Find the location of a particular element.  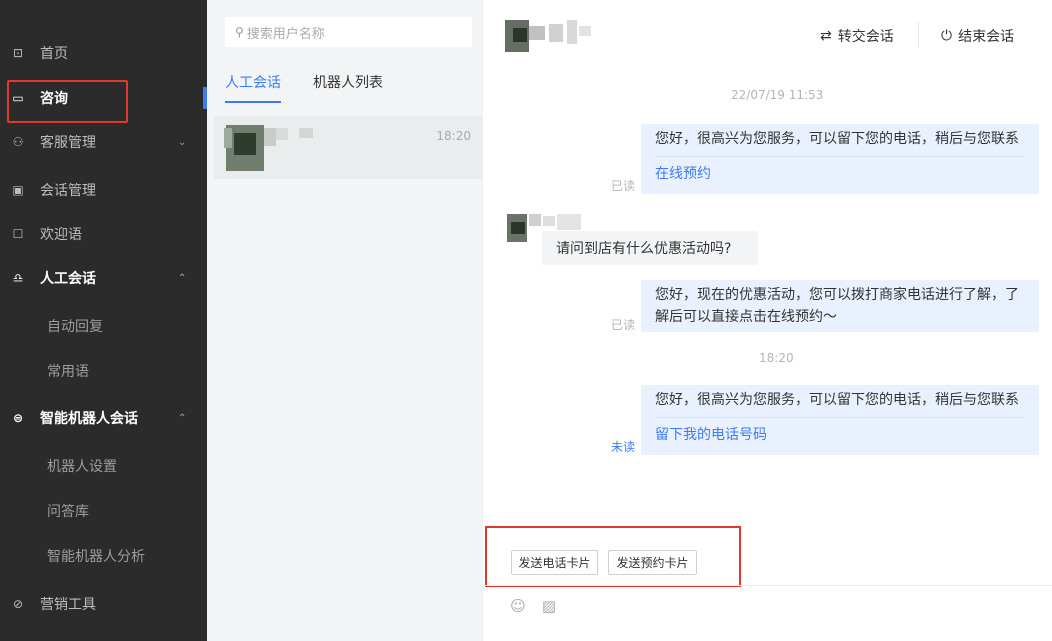

nav-label: 首页 is located at coordinates (54, 54).